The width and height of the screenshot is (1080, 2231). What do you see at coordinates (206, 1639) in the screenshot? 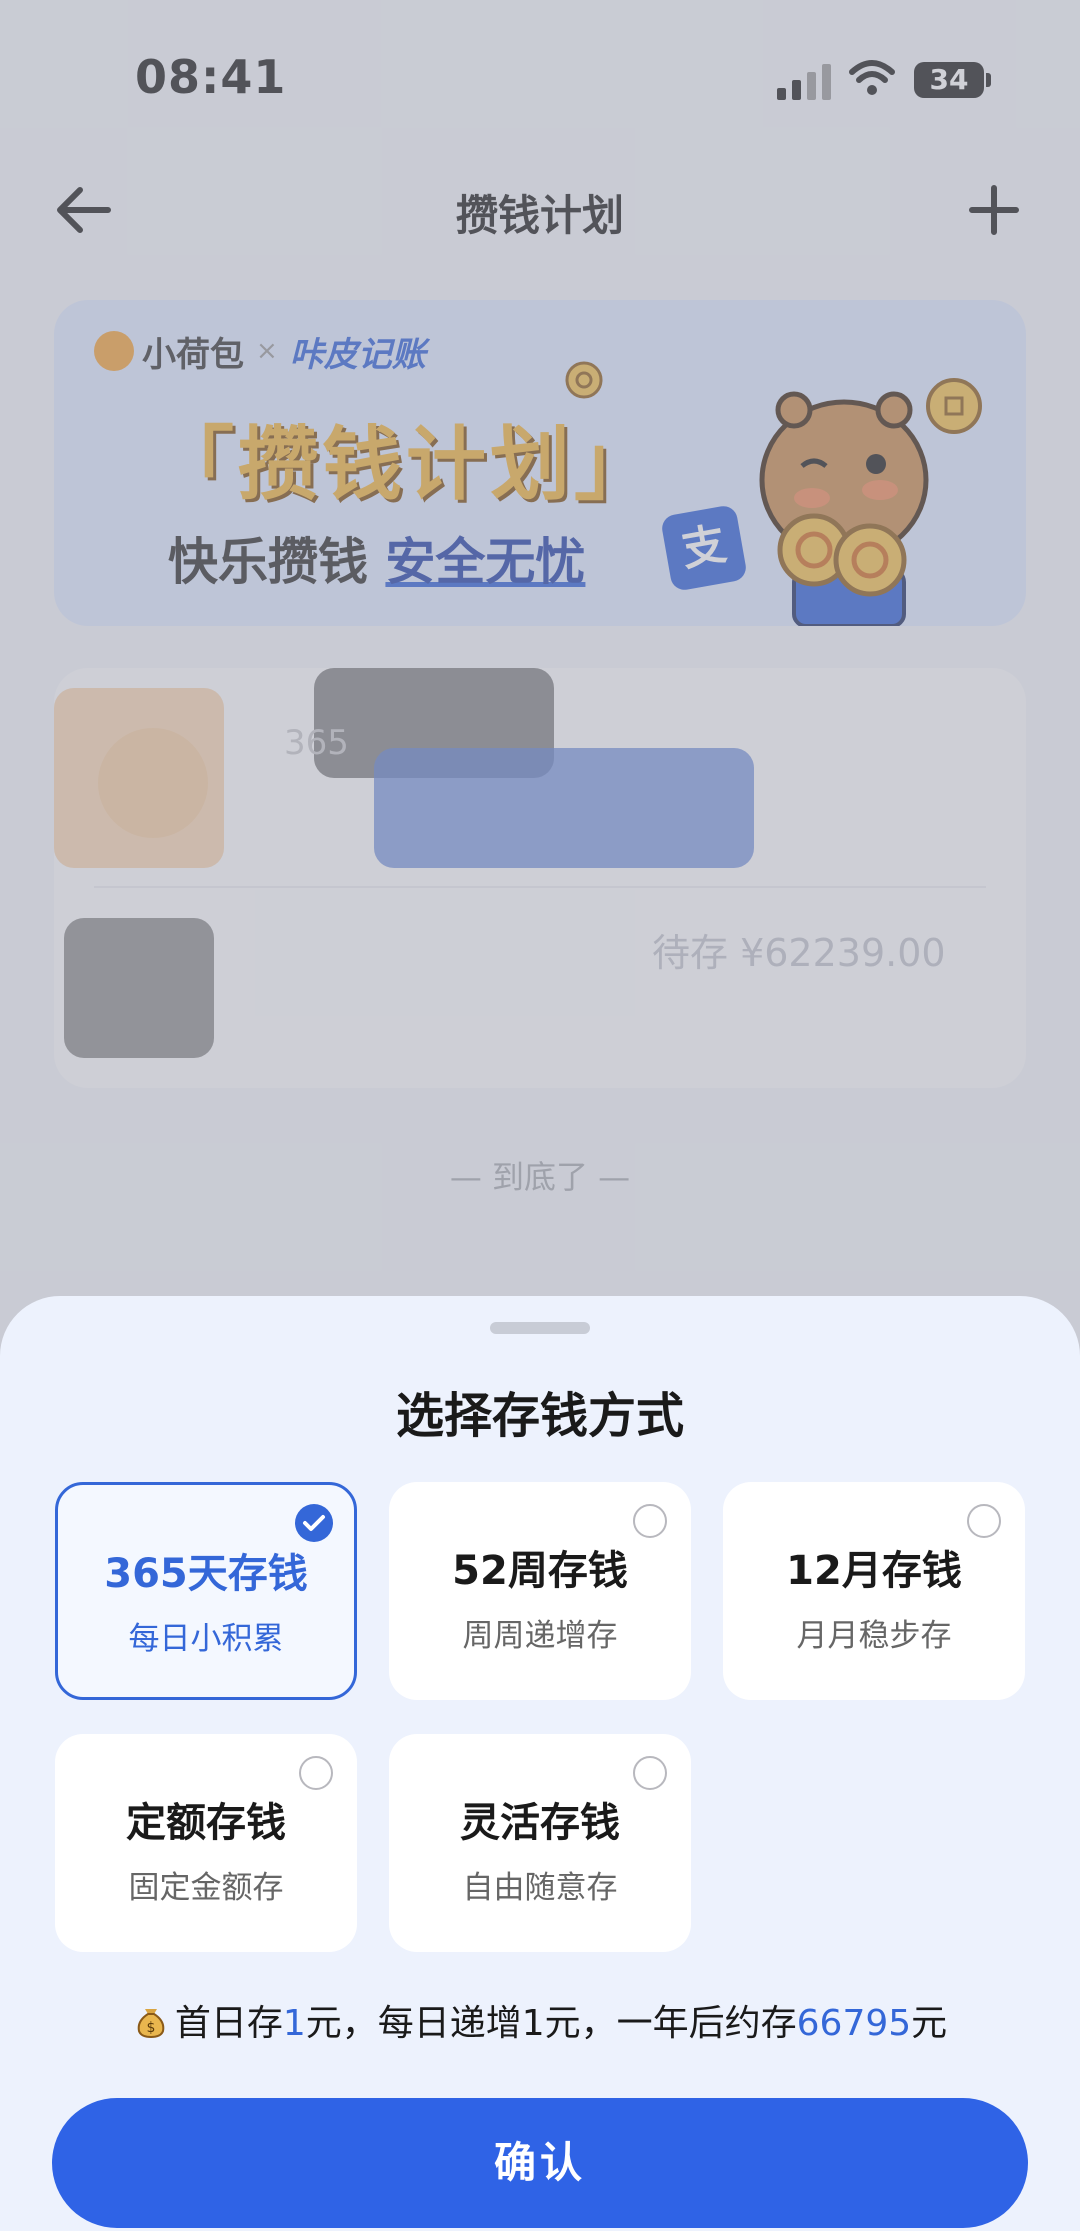
I see `option-subtitle: 每日小积累` at bounding box center [206, 1639].